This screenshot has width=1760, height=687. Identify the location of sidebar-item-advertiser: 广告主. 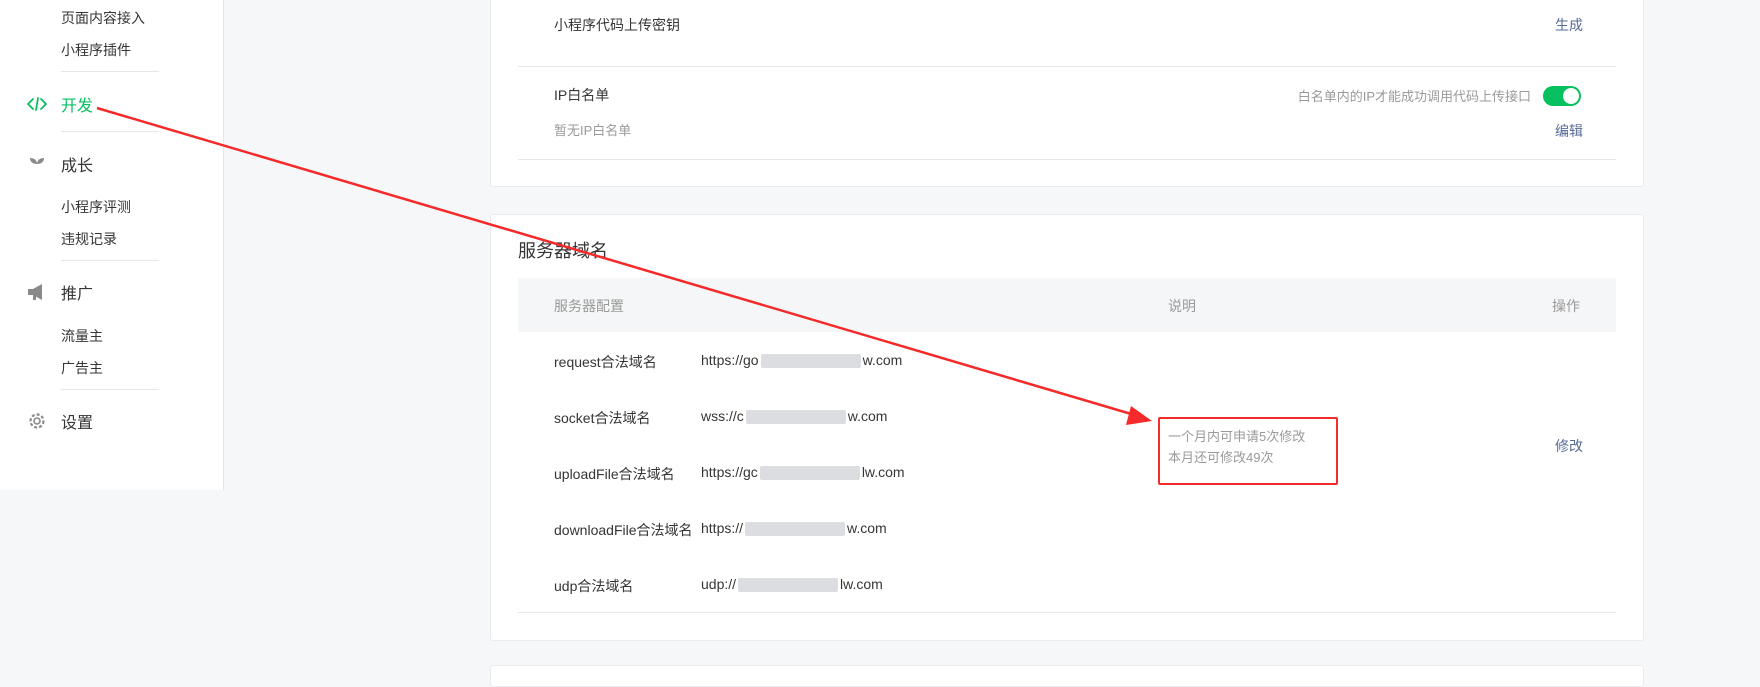
(82, 368).